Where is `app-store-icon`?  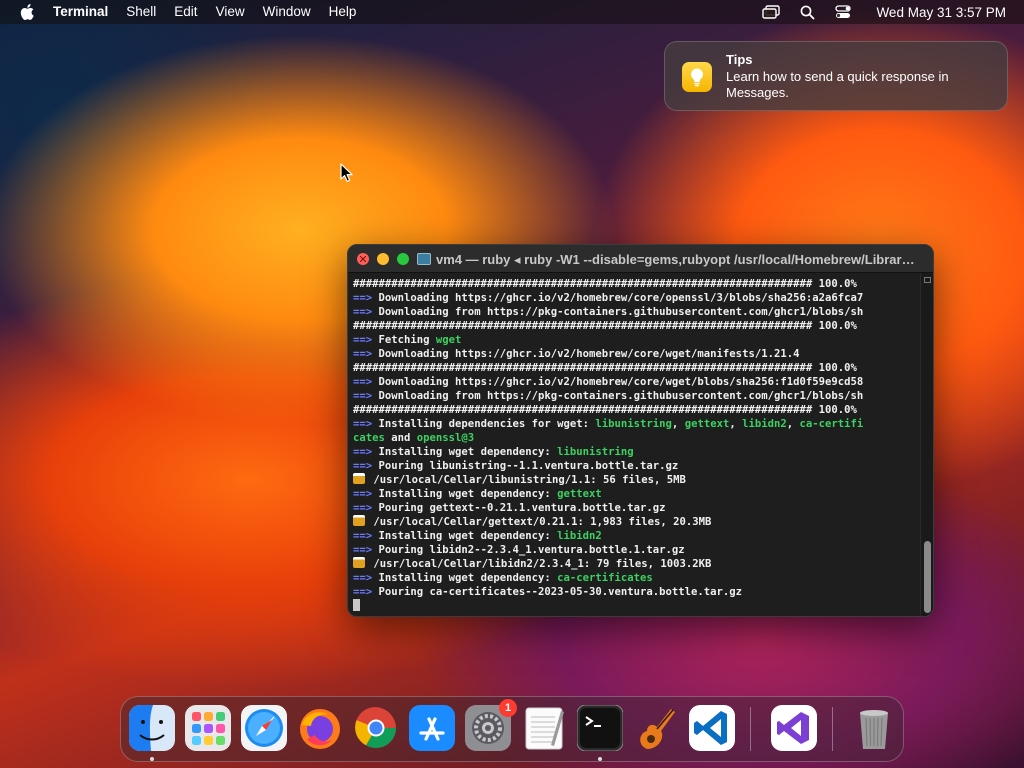
app-store-icon is located at coordinates (432, 730).